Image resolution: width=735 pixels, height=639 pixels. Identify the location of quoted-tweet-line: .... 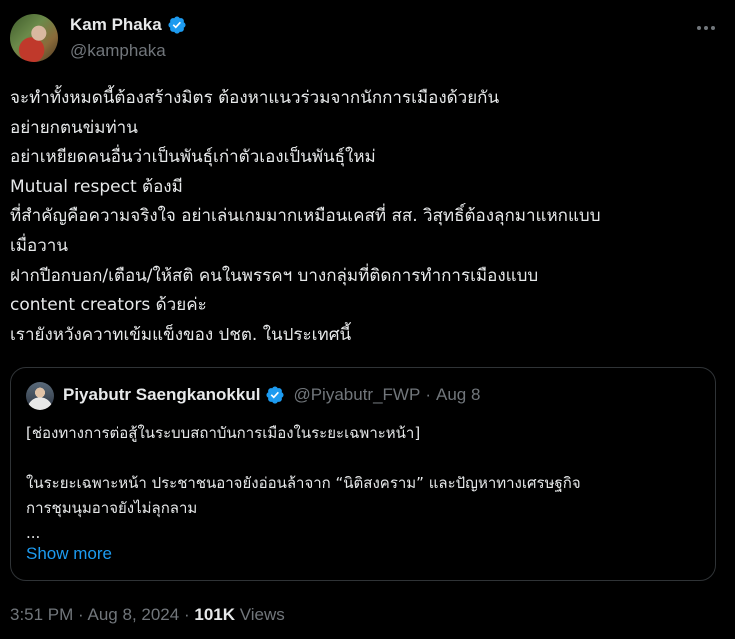
(33, 533).